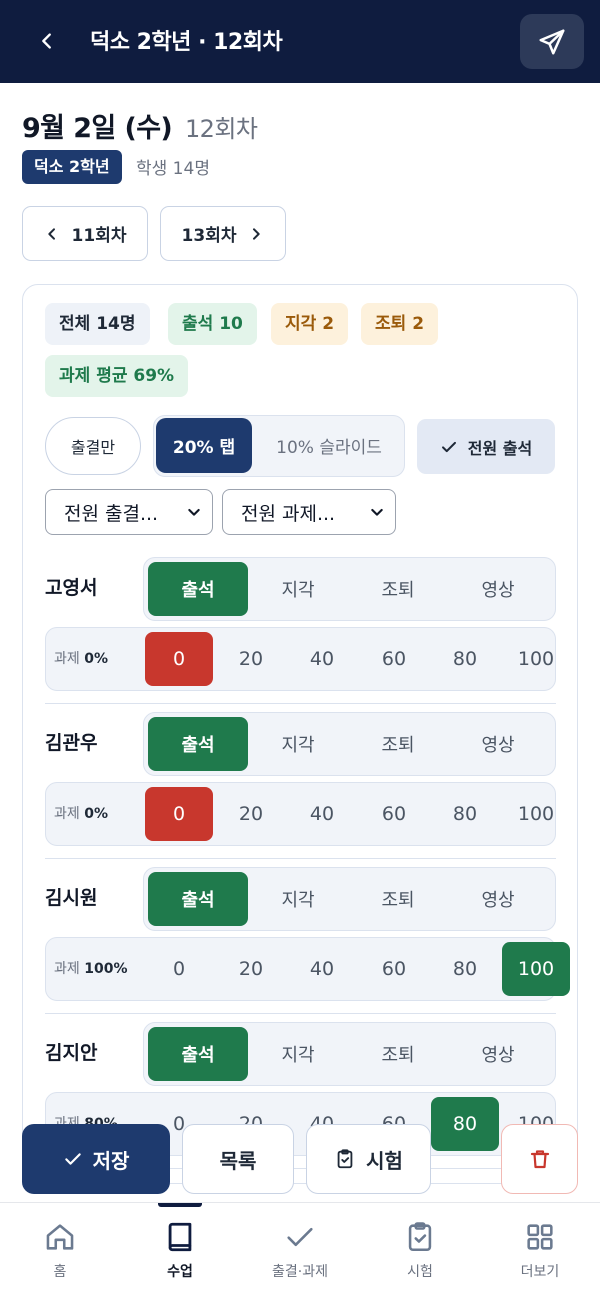  What do you see at coordinates (97, 324) in the screenshot?
I see `stat-total: 전체 14명` at bounding box center [97, 324].